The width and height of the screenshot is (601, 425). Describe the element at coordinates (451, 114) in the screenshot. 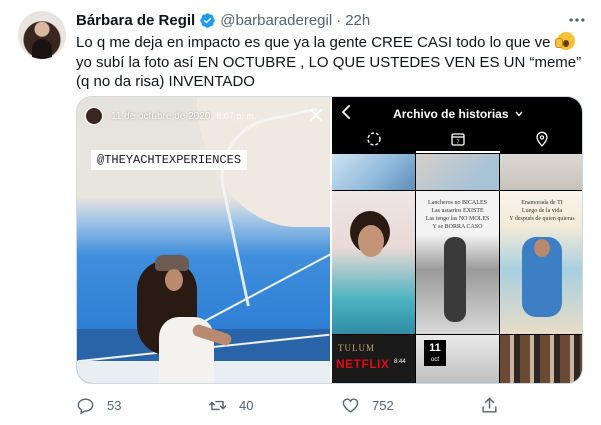

I see `archive-title-text: Archivo de historias` at that location.